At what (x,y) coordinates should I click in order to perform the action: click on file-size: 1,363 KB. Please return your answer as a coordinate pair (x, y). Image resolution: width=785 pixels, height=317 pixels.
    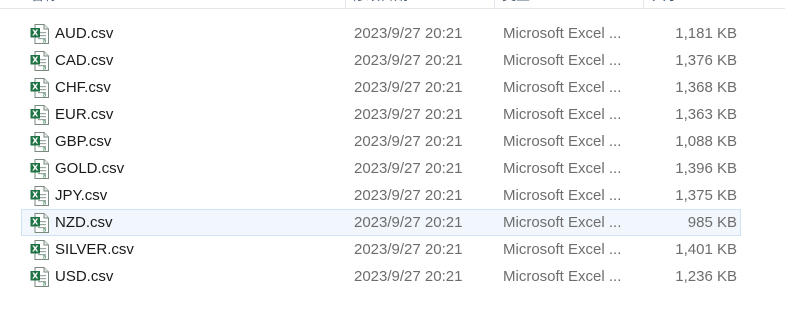
    Looking at the image, I should click on (706, 114).